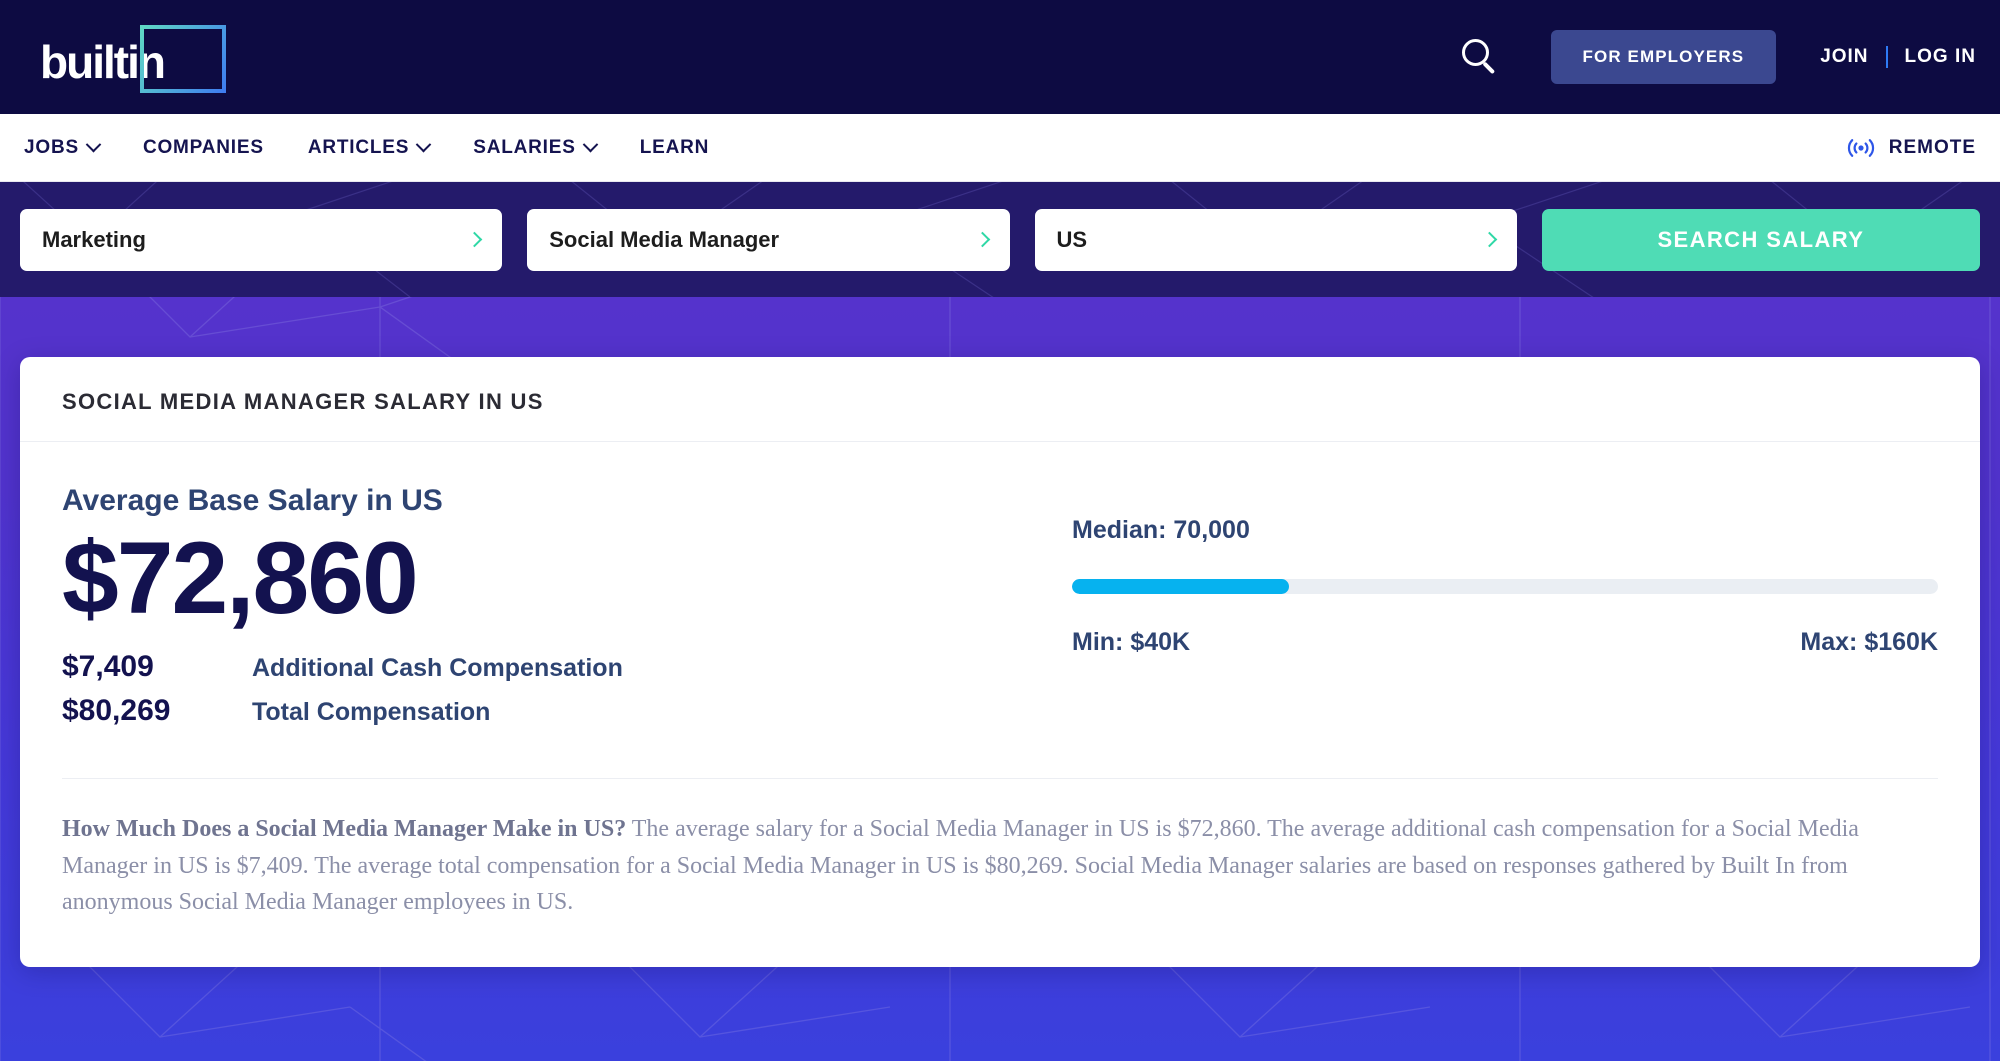 Image resolution: width=2000 pixels, height=1061 pixels. I want to click on nav-item-label: ARTICLES, so click(358, 147).